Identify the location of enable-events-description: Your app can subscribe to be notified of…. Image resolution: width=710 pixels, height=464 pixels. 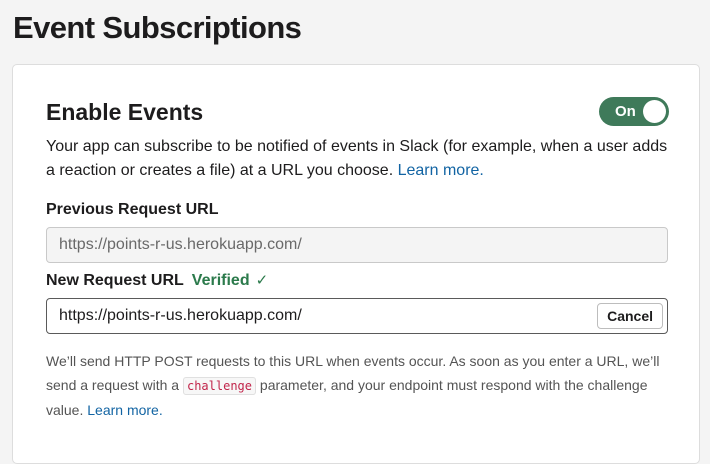
(361, 159).